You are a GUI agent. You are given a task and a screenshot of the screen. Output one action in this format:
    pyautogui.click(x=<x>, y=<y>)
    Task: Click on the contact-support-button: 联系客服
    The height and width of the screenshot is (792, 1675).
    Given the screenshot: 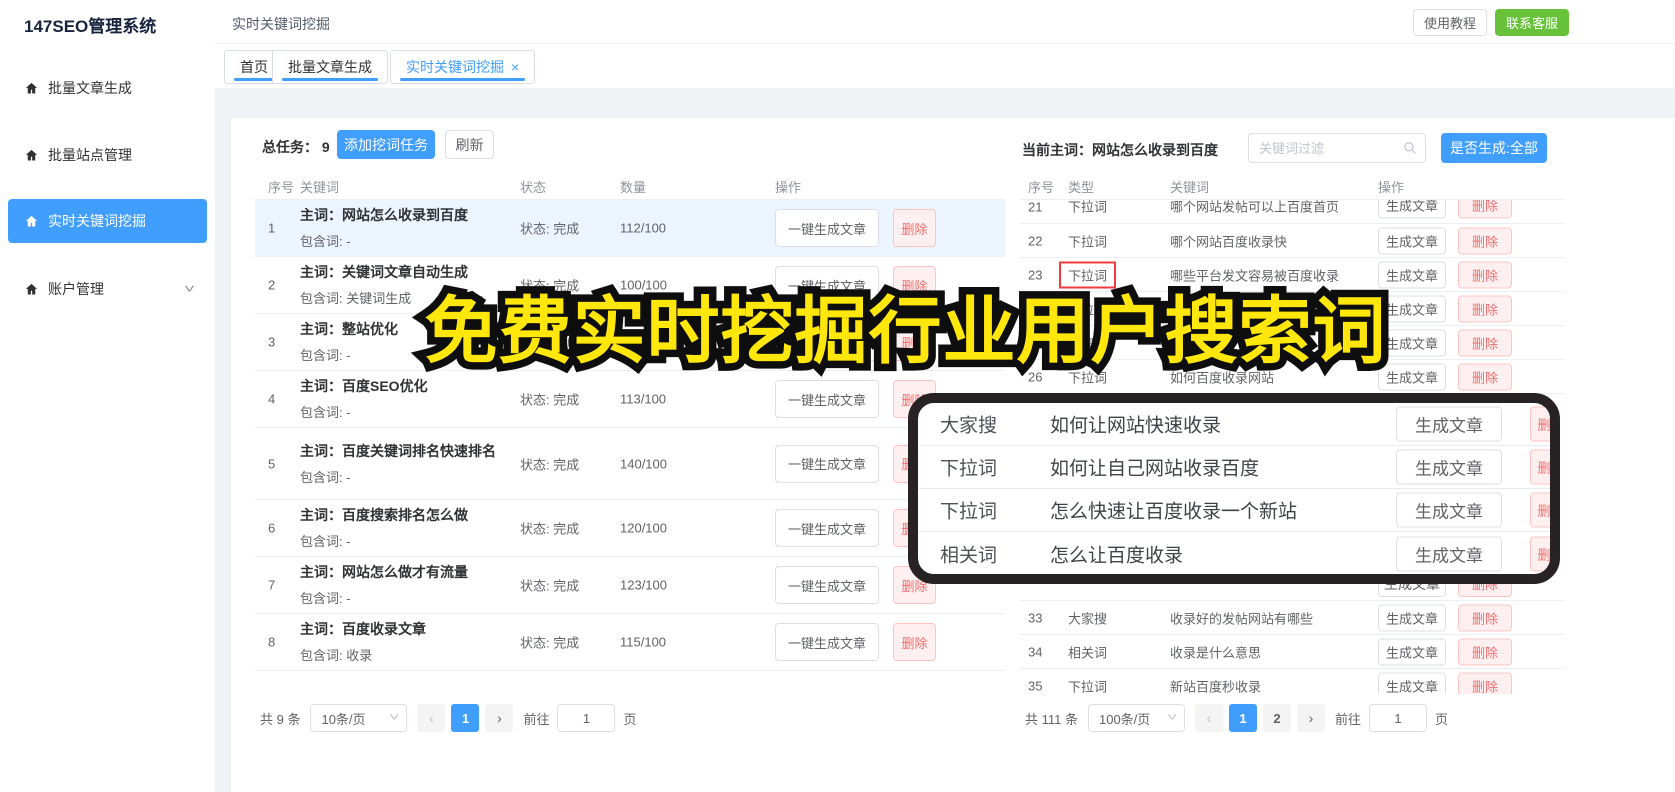 What is the action you would take?
    pyautogui.click(x=1532, y=22)
    